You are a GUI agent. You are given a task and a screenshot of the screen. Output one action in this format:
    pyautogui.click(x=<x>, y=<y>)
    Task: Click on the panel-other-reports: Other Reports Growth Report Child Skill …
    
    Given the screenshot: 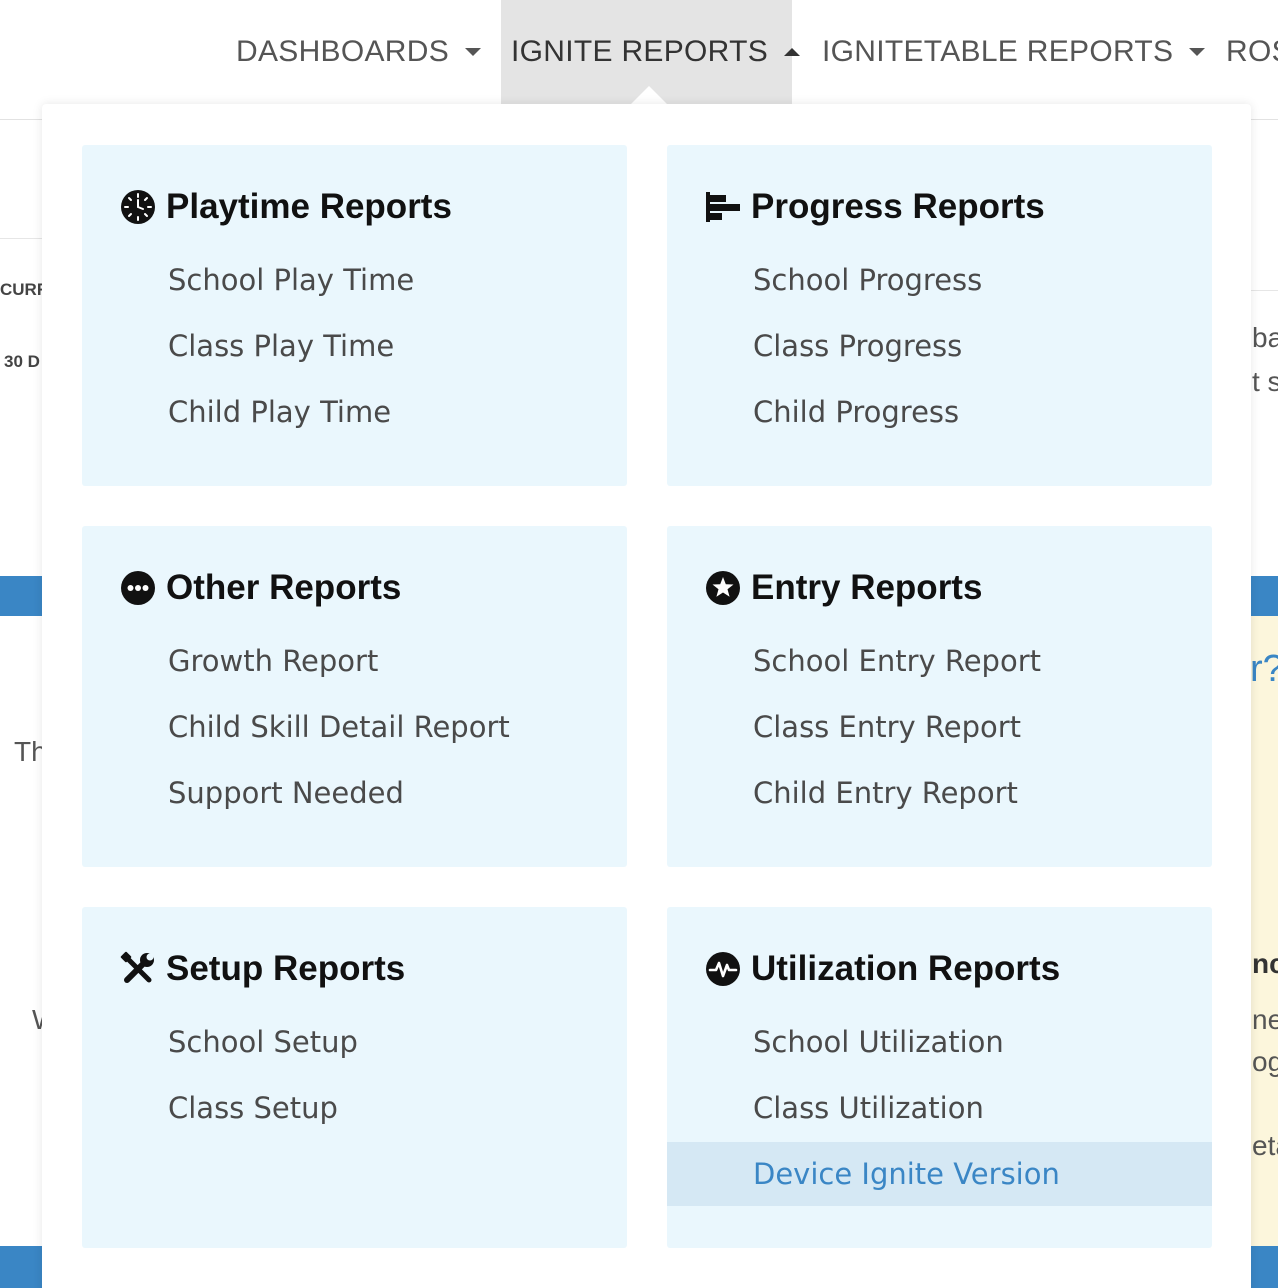 What is the action you would take?
    pyautogui.click(x=354, y=696)
    